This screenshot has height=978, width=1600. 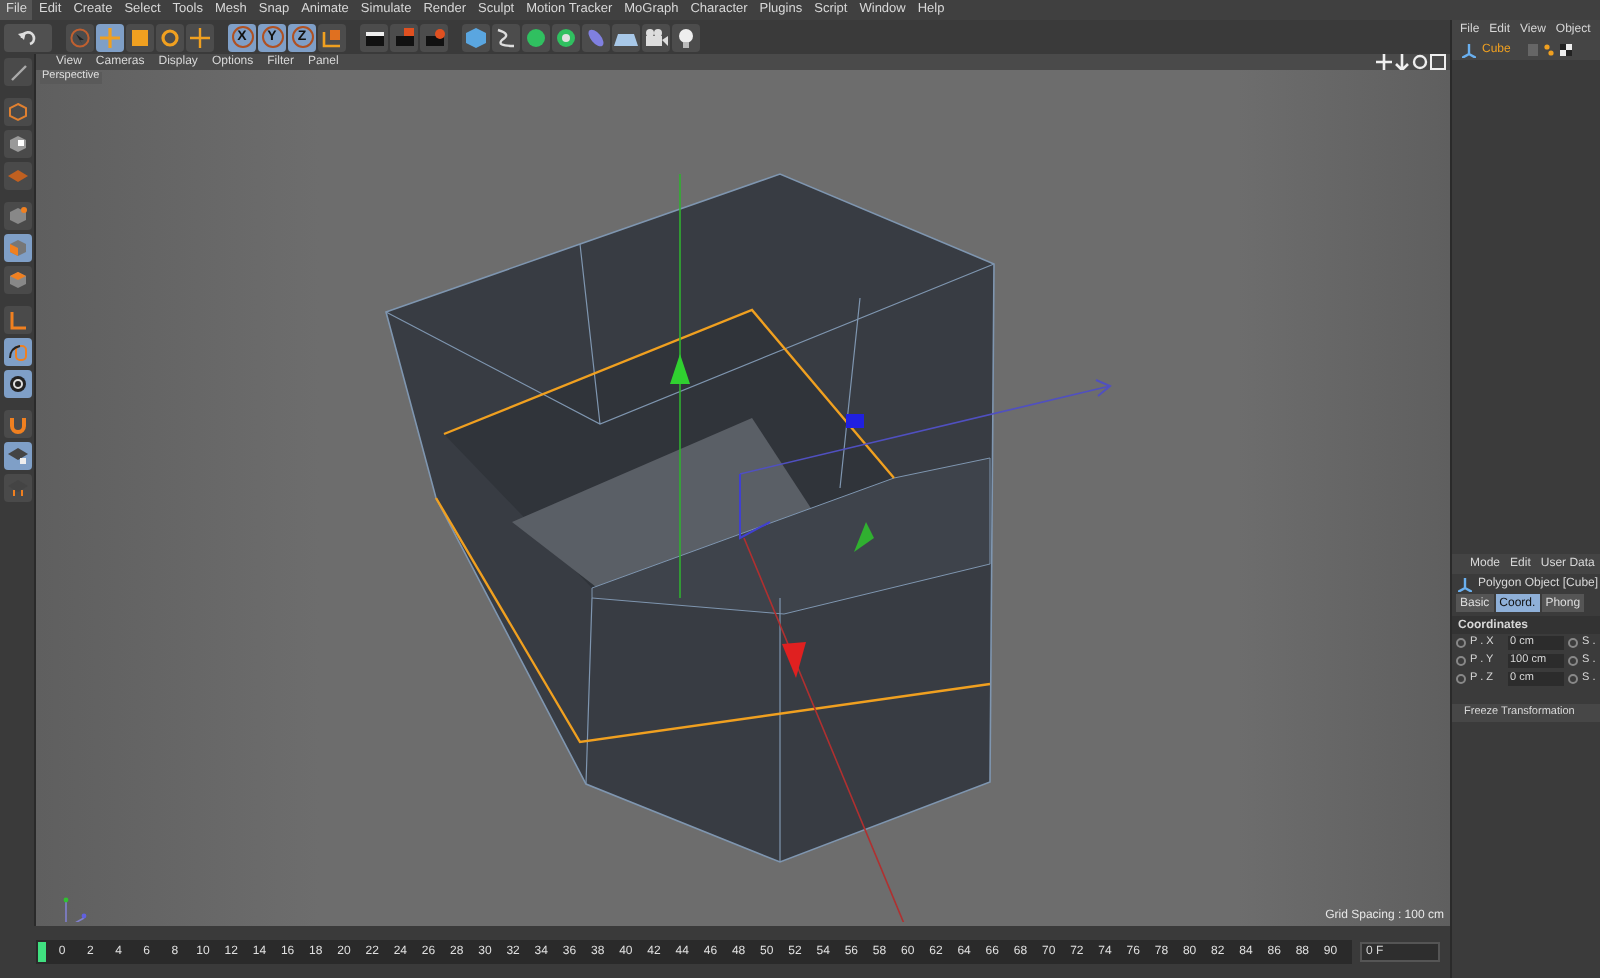 What do you see at coordinates (17, 456) in the screenshot?
I see `locked-grid-icon` at bounding box center [17, 456].